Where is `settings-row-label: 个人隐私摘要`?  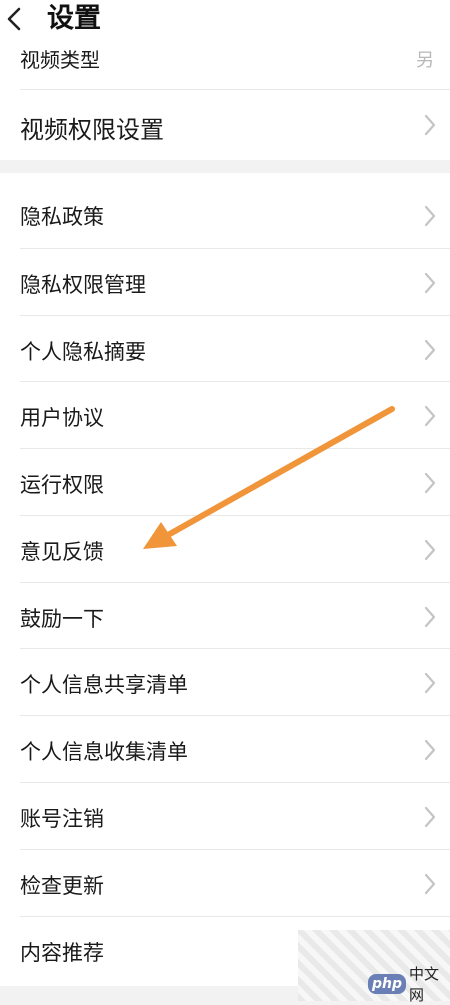 settings-row-label: 个人隐私摘要 is located at coordinates (83, 352).